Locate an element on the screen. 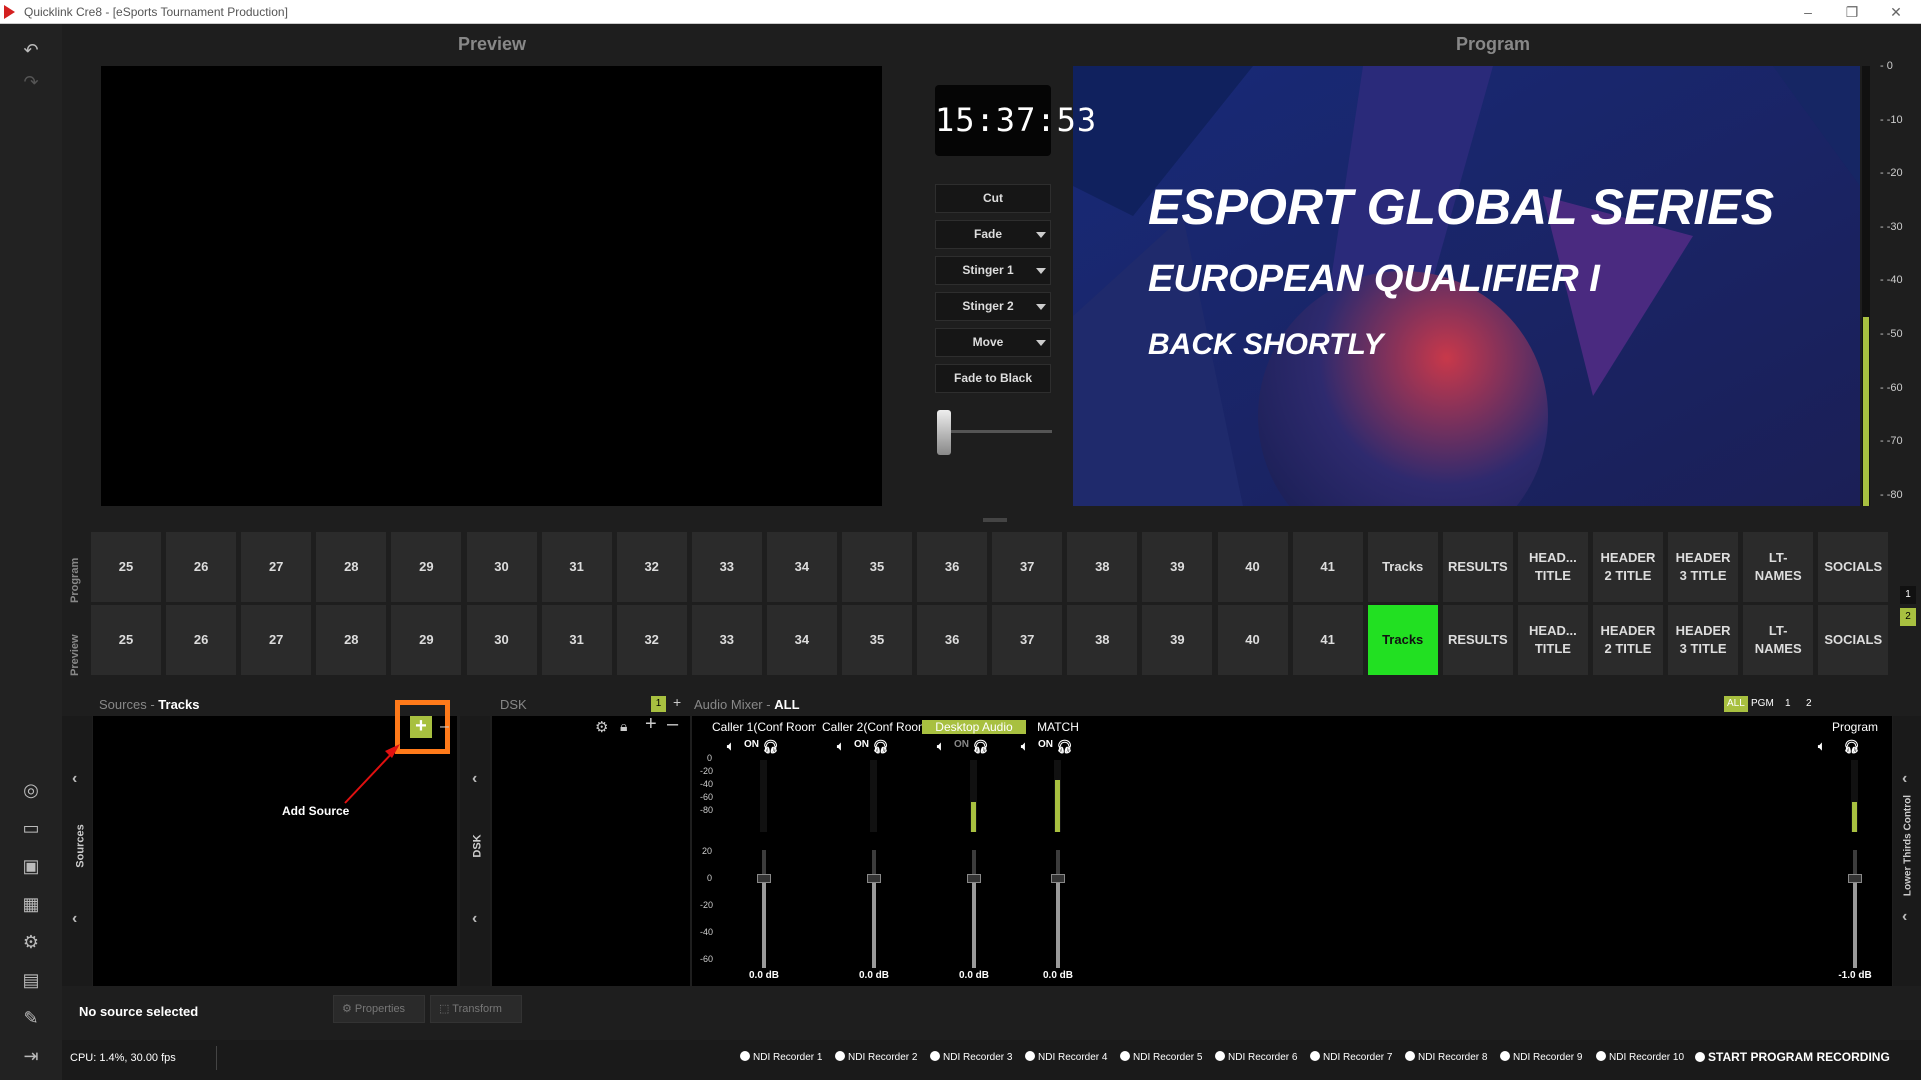 The width and height of the screenshot is (1921, 1080). undo-icon: ↶ is located at coordinates (31, 50).